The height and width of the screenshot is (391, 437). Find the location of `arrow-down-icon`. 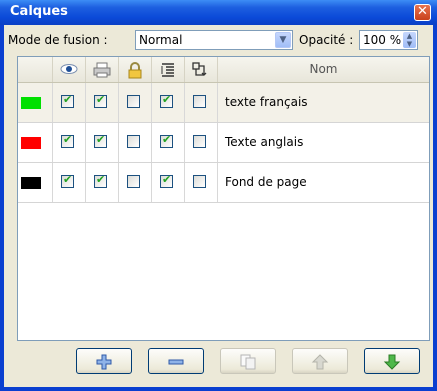

arrow-down-icon is located at coordinates (392, 362).